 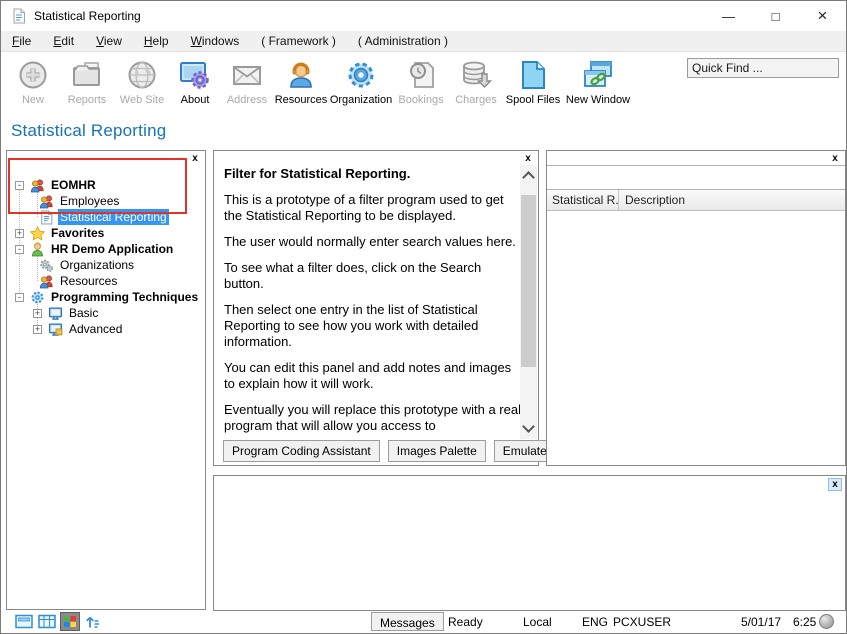 I want to click on resources-person-icon, so click(x=301, y=75).